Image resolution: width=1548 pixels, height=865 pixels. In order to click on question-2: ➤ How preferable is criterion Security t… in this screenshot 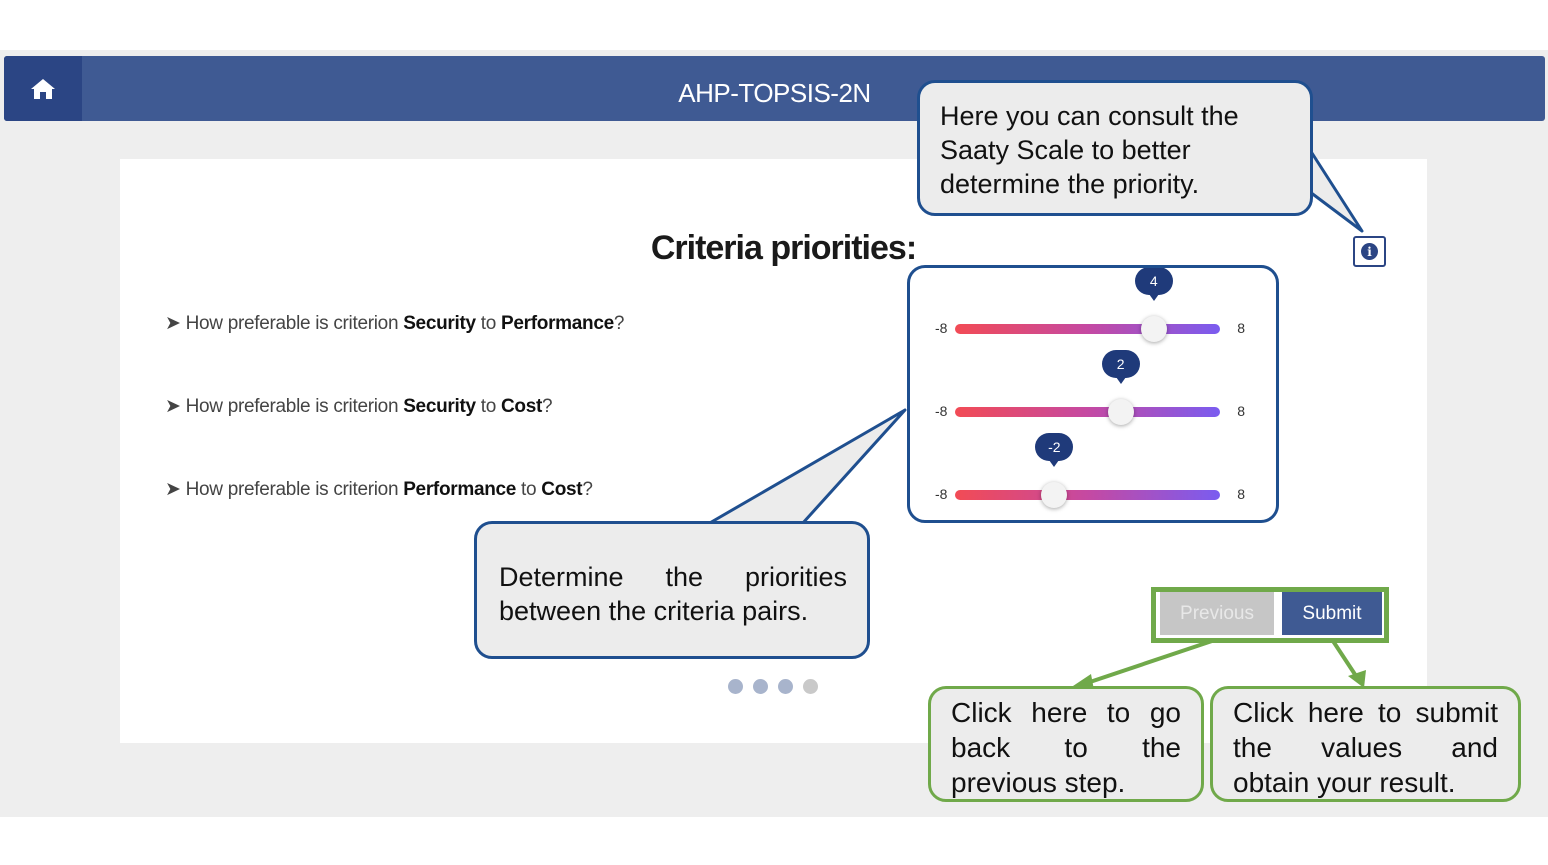, I will do `click(359, 406)`.